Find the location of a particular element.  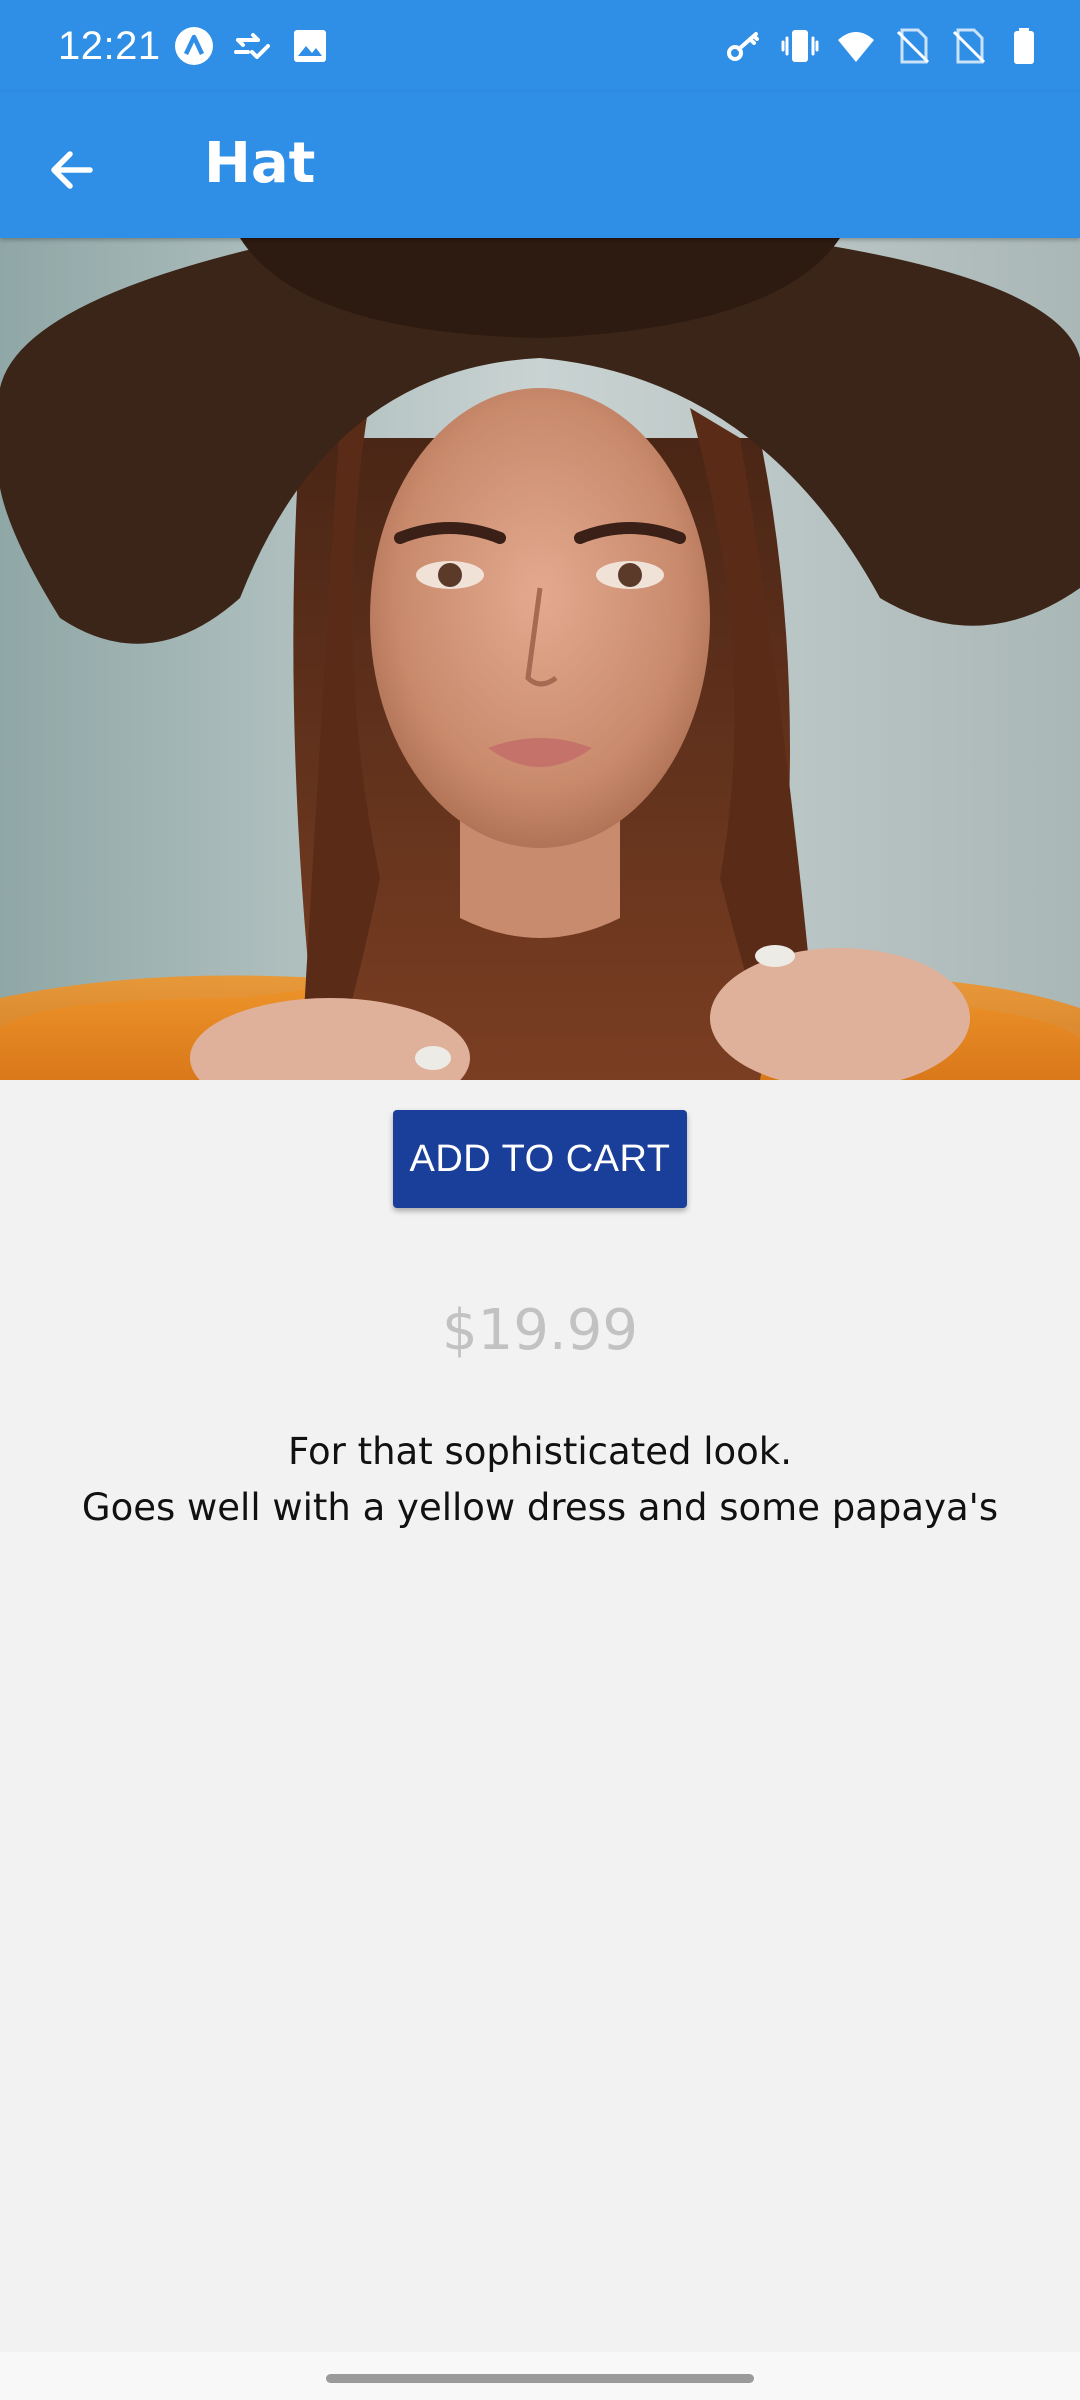

navigation-bar is located at coordinates (540, 2376).